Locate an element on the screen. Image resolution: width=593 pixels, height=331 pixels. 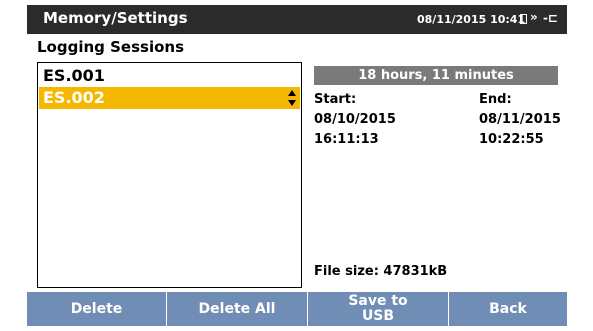
end-date: 08/11/2015 is located at coordinates (520, 119).